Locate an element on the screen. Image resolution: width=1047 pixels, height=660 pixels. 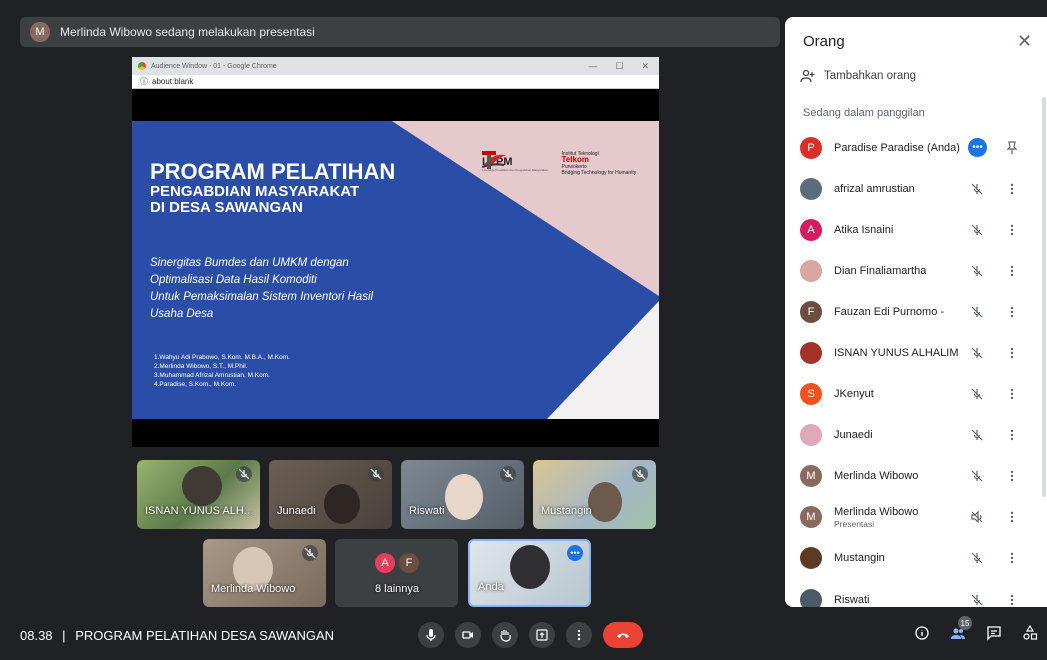
minimize-icon: — is located at coordinates (592, 66).